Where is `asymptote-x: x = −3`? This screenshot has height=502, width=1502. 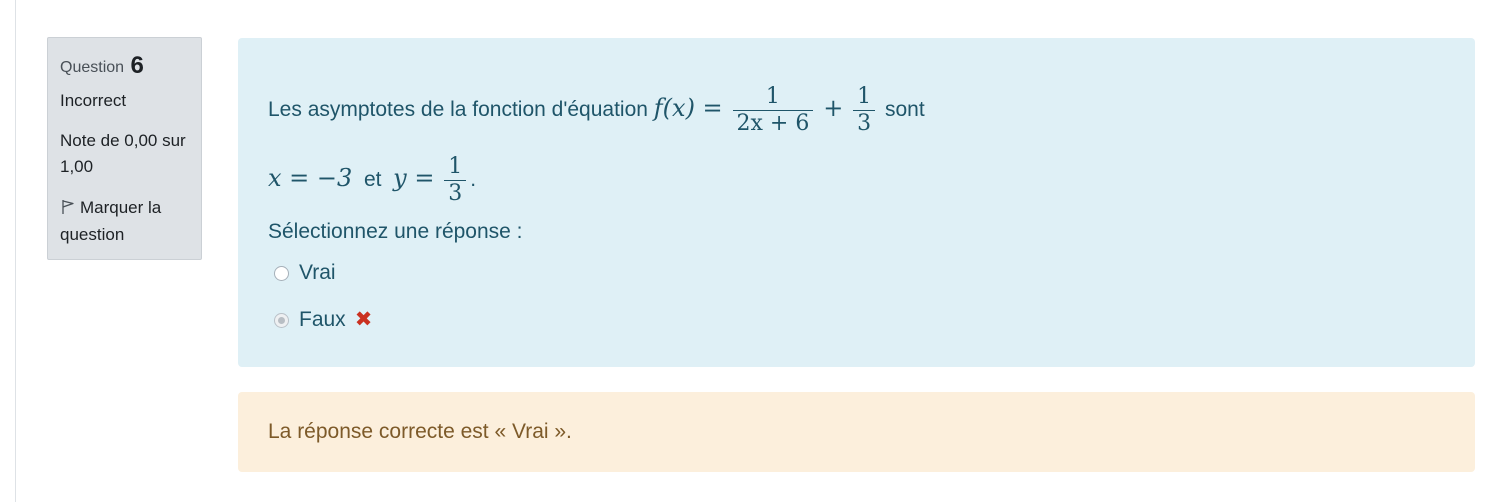
asymptote-x: x = −3 is located at coordinates (310, 178).